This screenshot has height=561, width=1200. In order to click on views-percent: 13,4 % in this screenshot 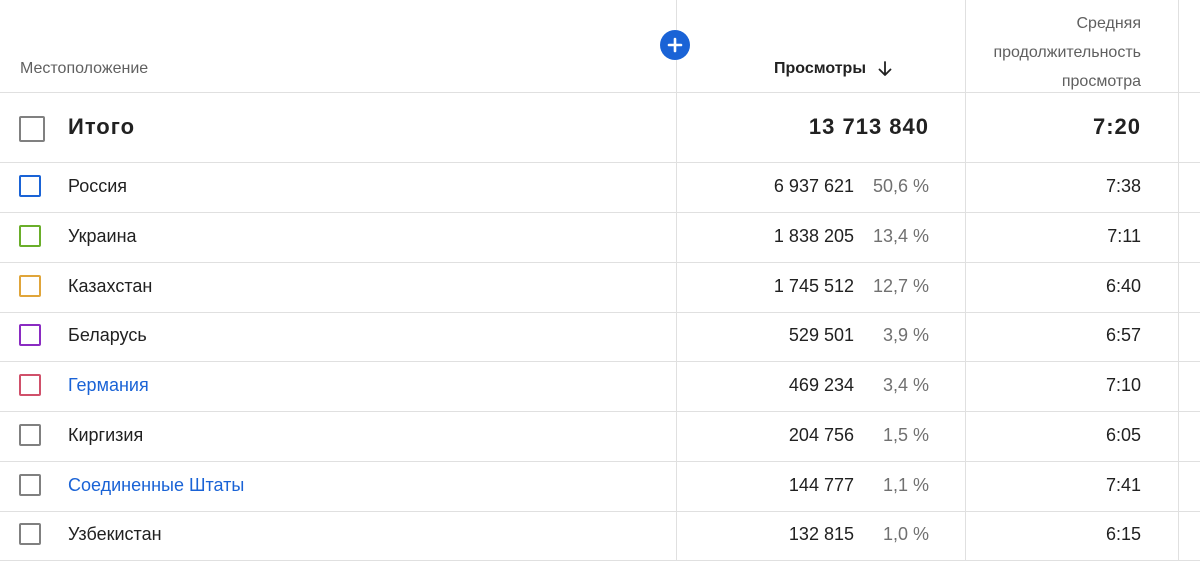, I will do `click(900, 236)`.